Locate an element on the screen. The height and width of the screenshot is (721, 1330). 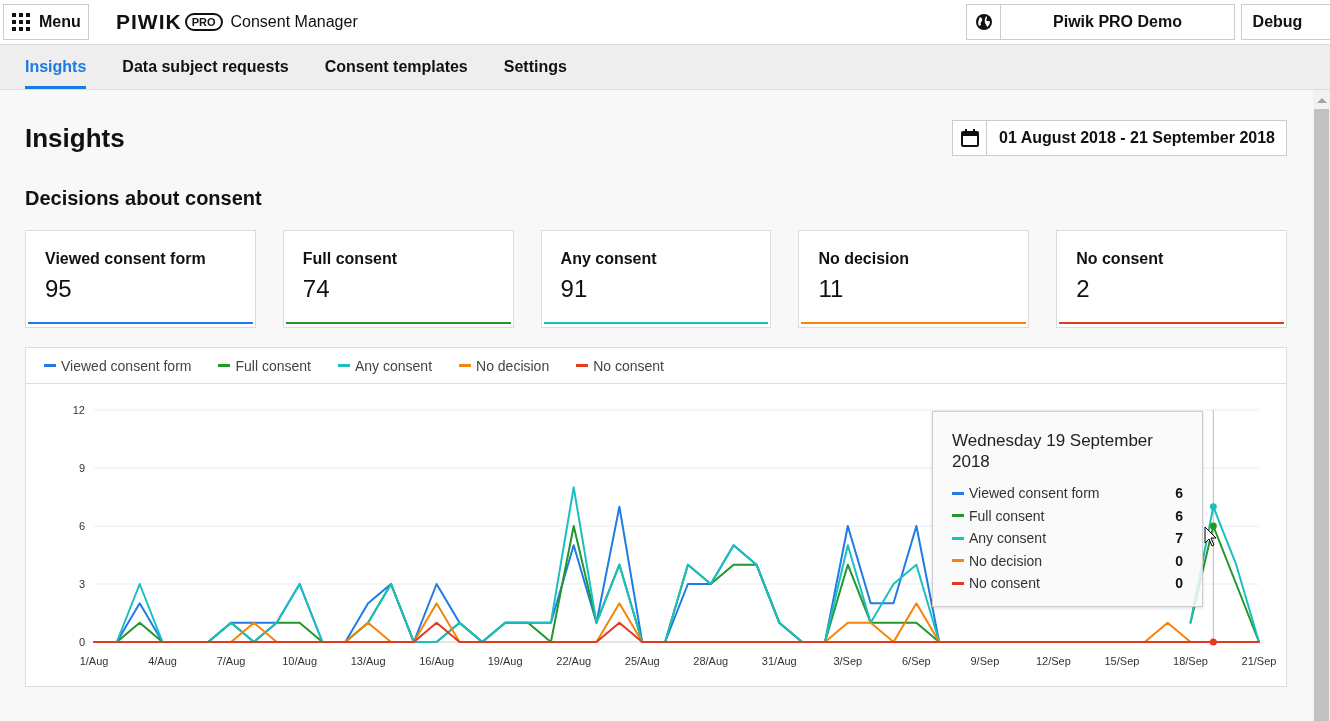
logo-text: PIWIK is located at coordinates (149, 22).